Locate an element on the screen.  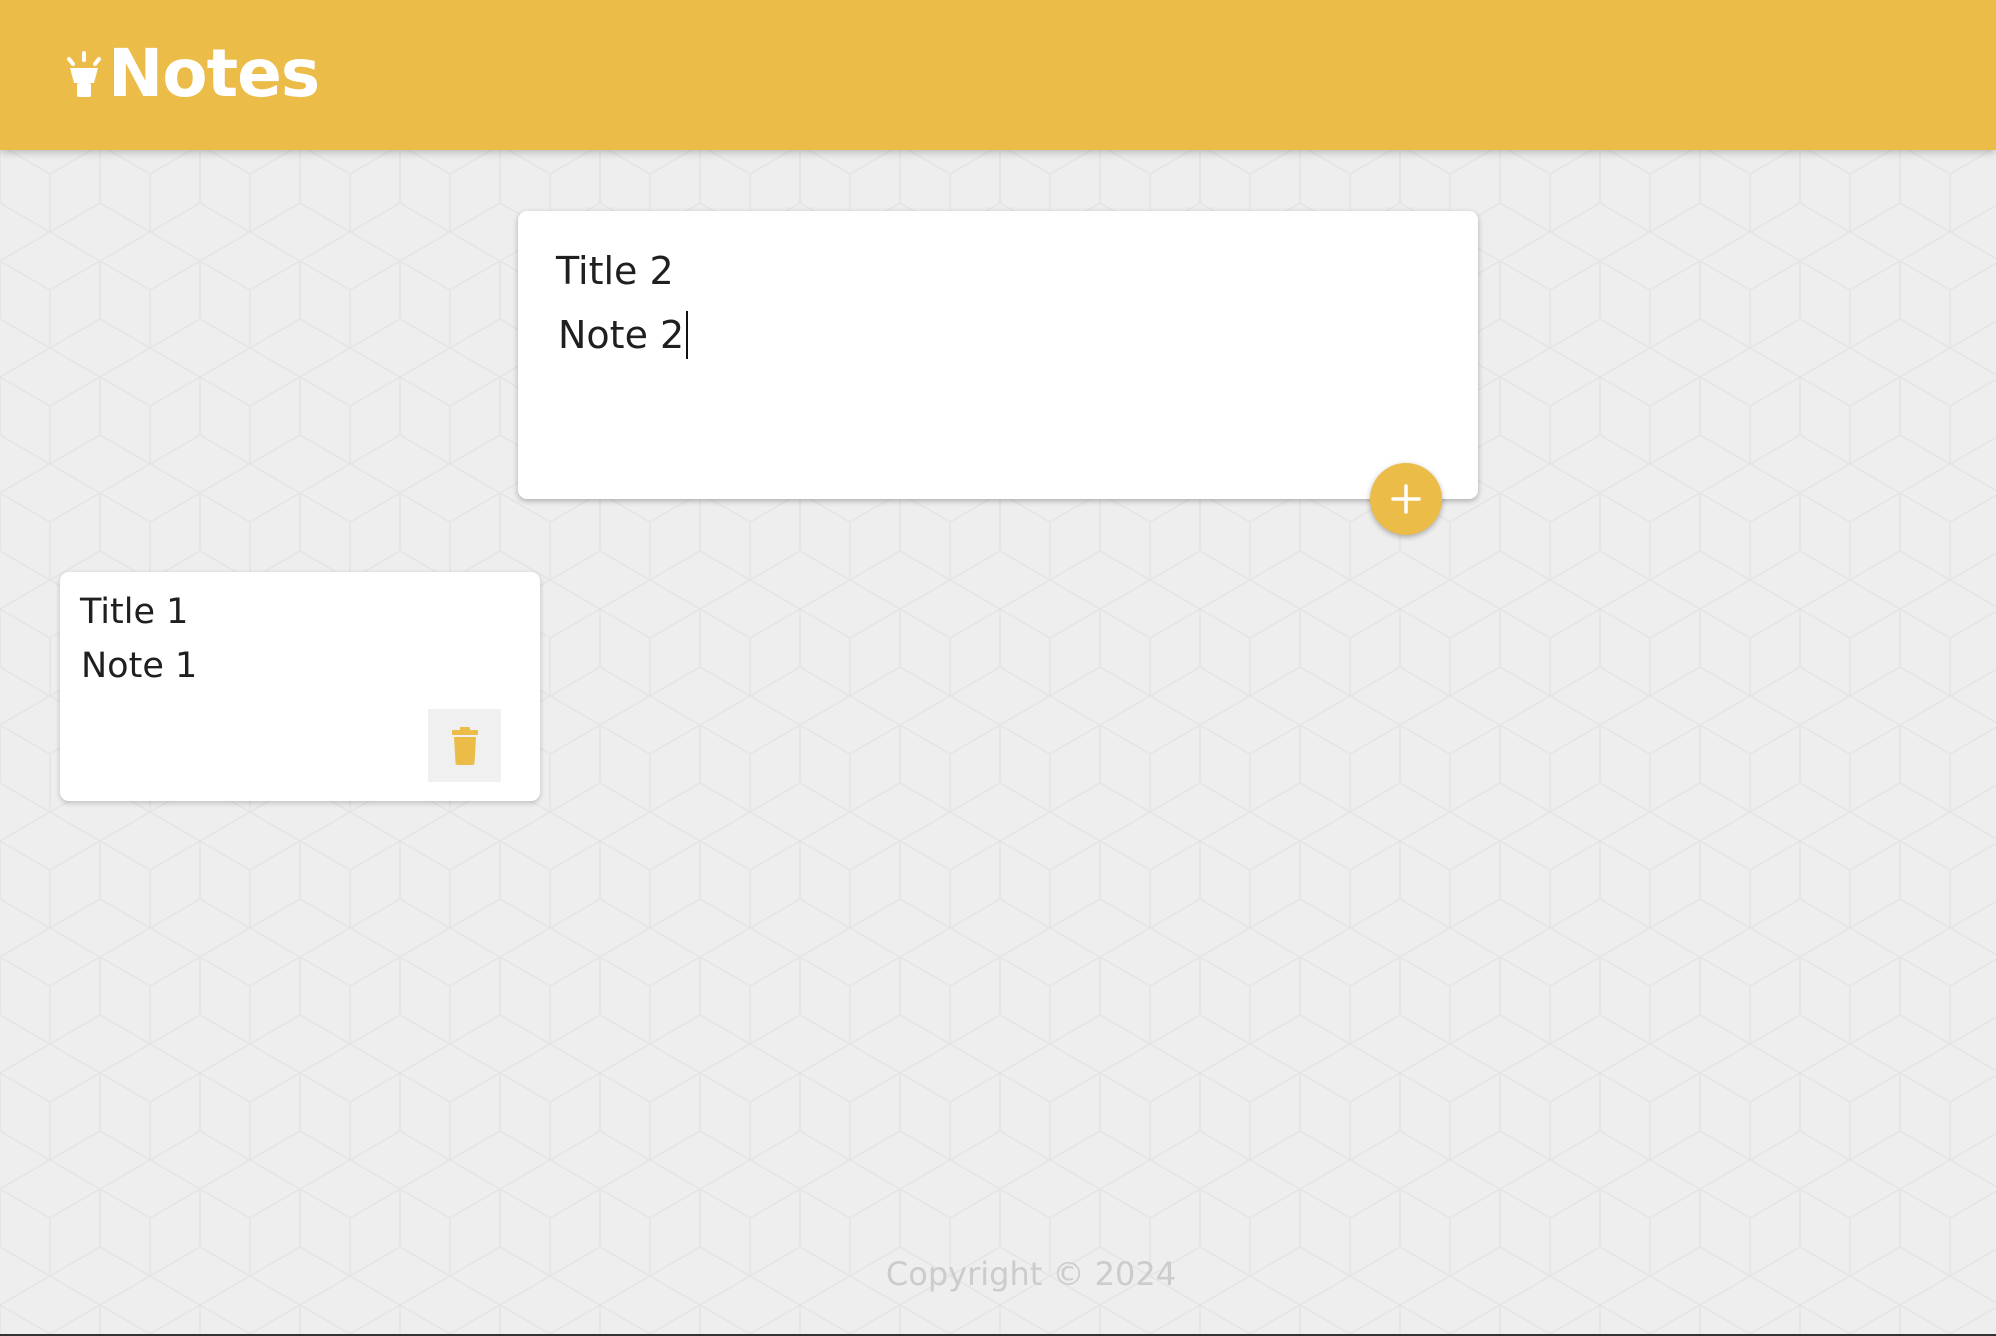
note-composer: Title 2 Note 2 is located at coordinates (998, 355).